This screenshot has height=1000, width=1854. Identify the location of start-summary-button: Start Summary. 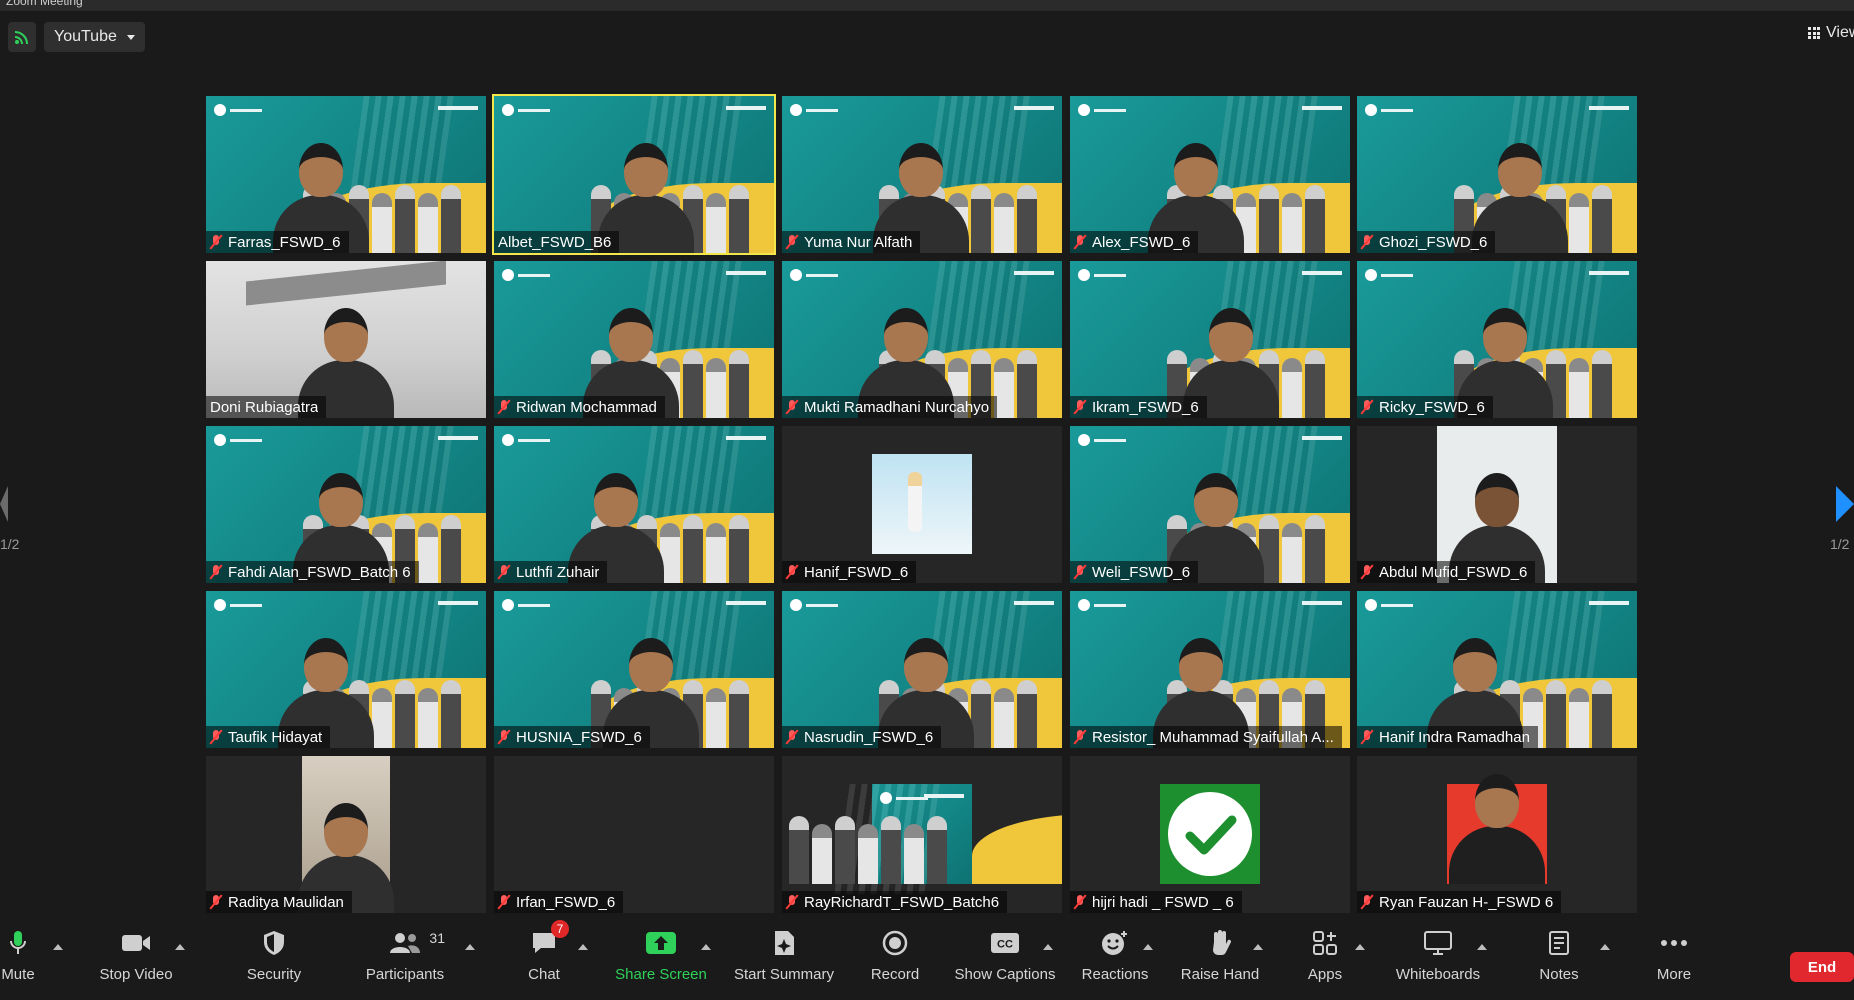
(784, 960).